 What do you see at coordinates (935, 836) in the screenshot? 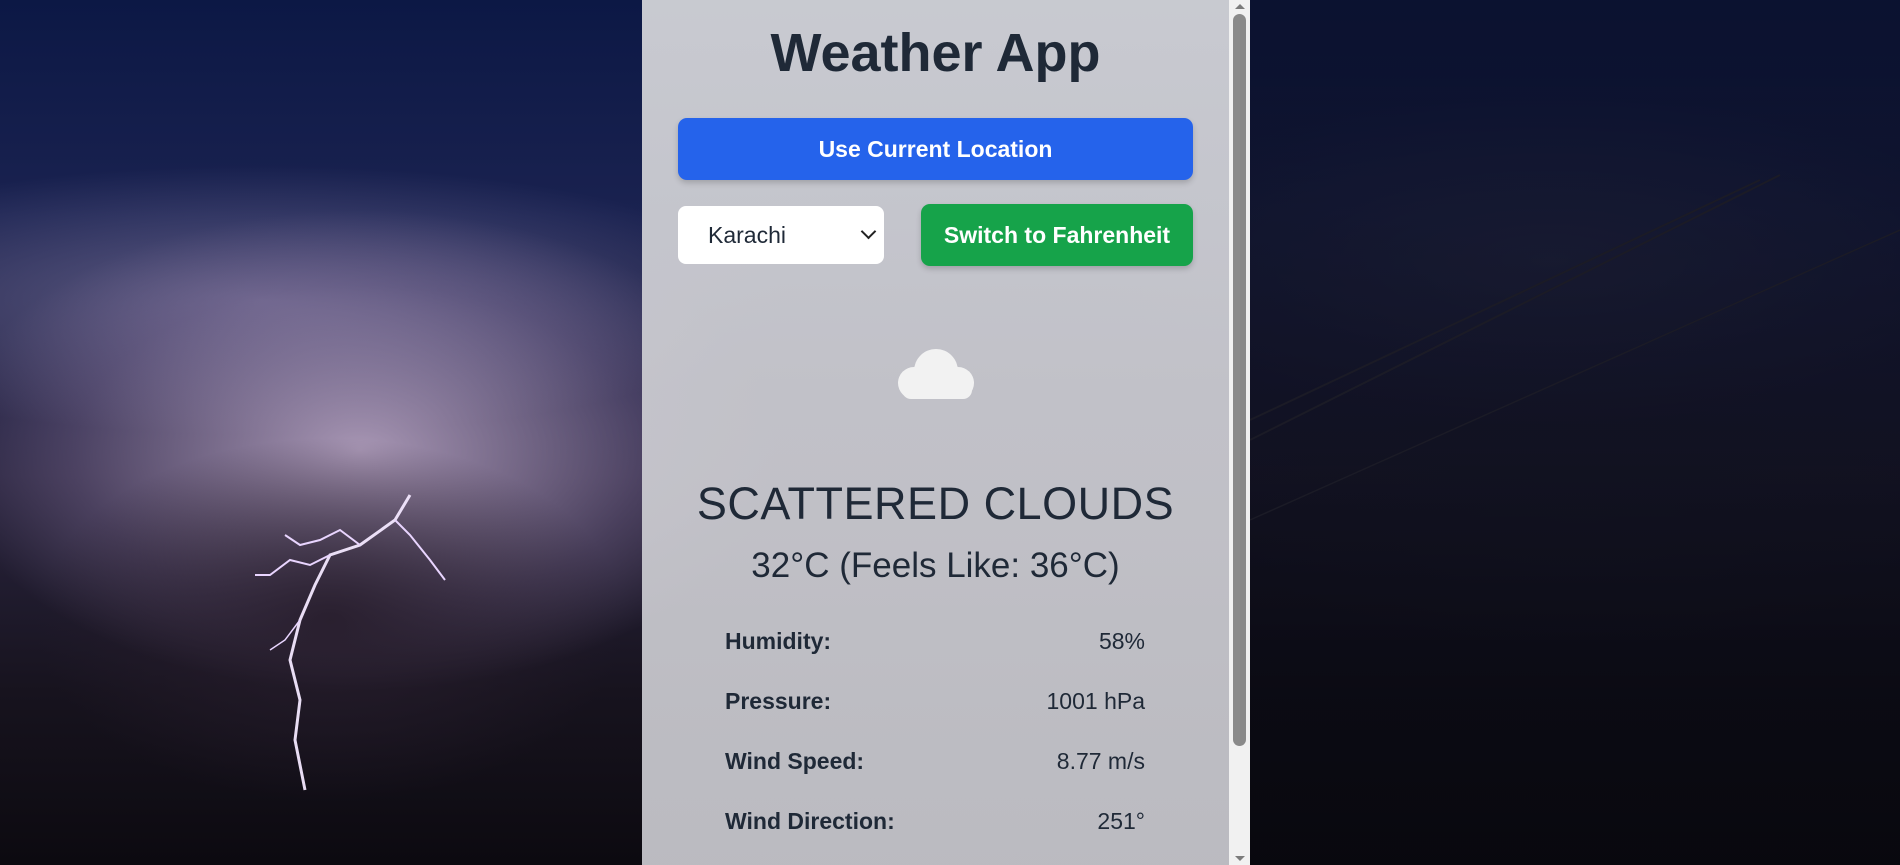
I see `stat-wind-direction: Wind Direction: 251°` at bounding box center [935, 836].